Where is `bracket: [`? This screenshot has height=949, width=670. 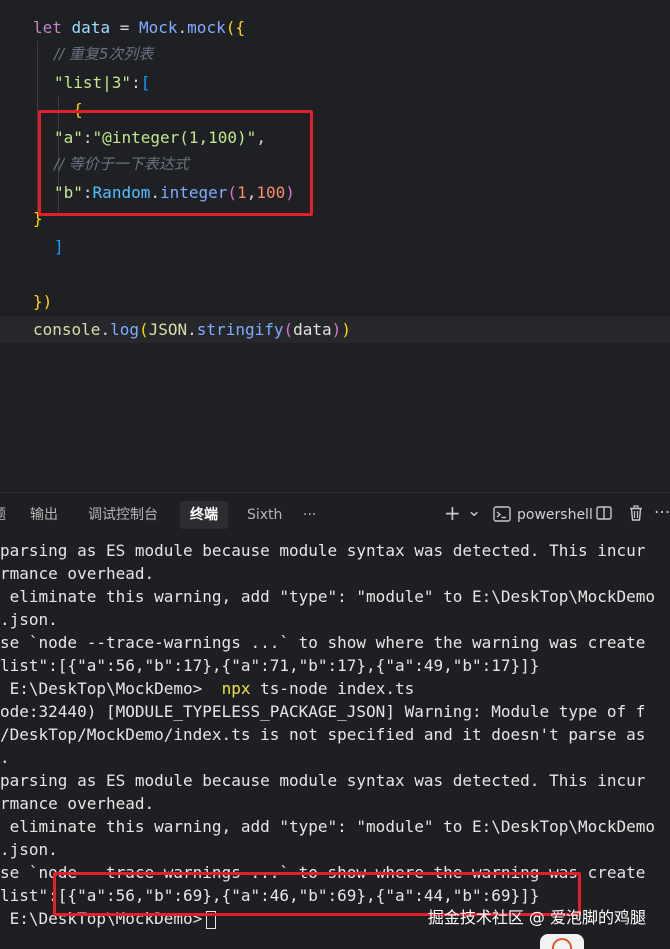
bracket: [ is located at coordinates (145, 82).